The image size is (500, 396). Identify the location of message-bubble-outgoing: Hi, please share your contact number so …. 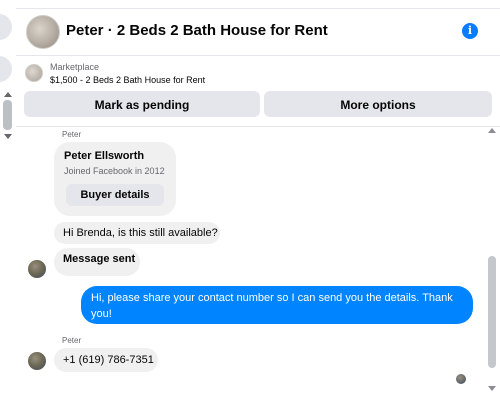
(277, 305).